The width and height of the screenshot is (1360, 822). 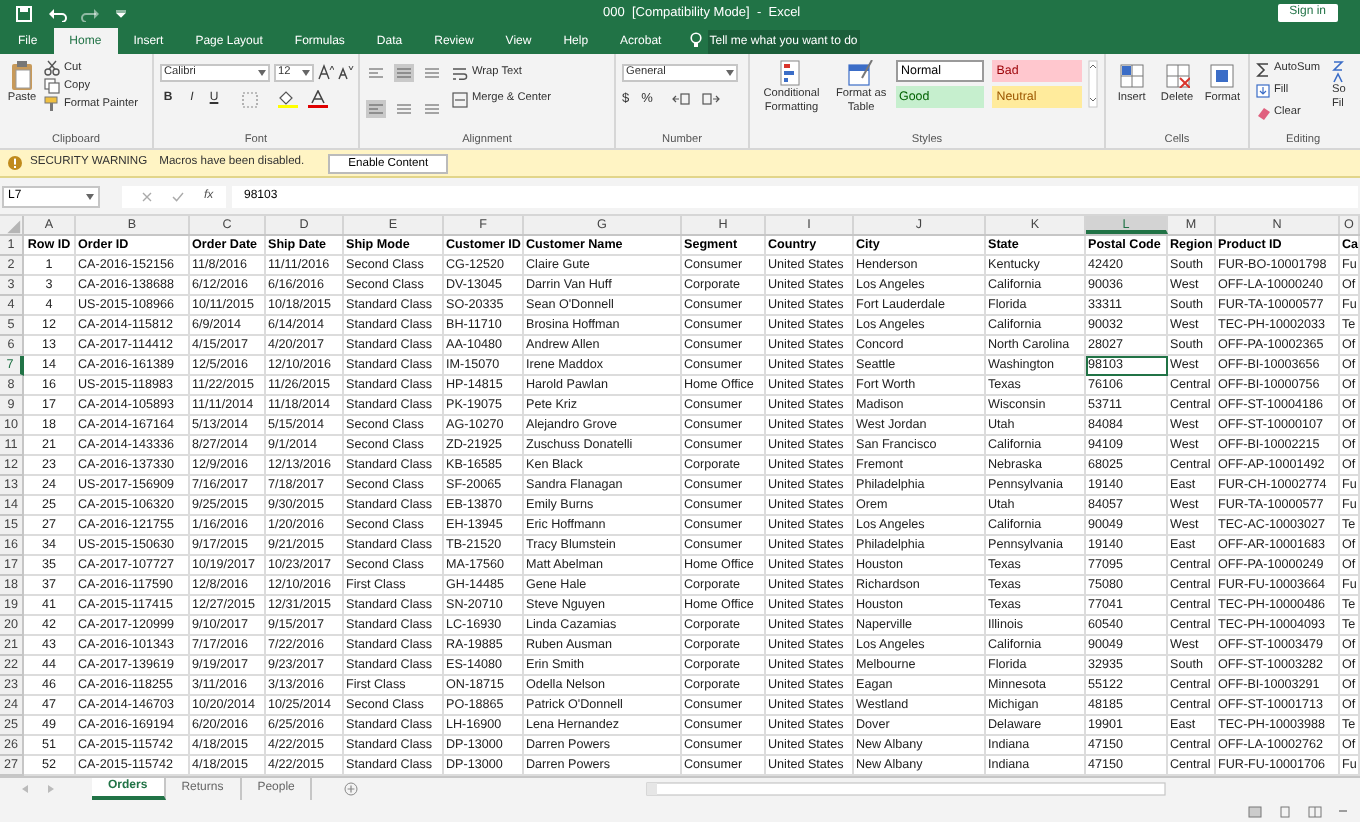 I want to click on warning-icon, so click(x=15, y=163).